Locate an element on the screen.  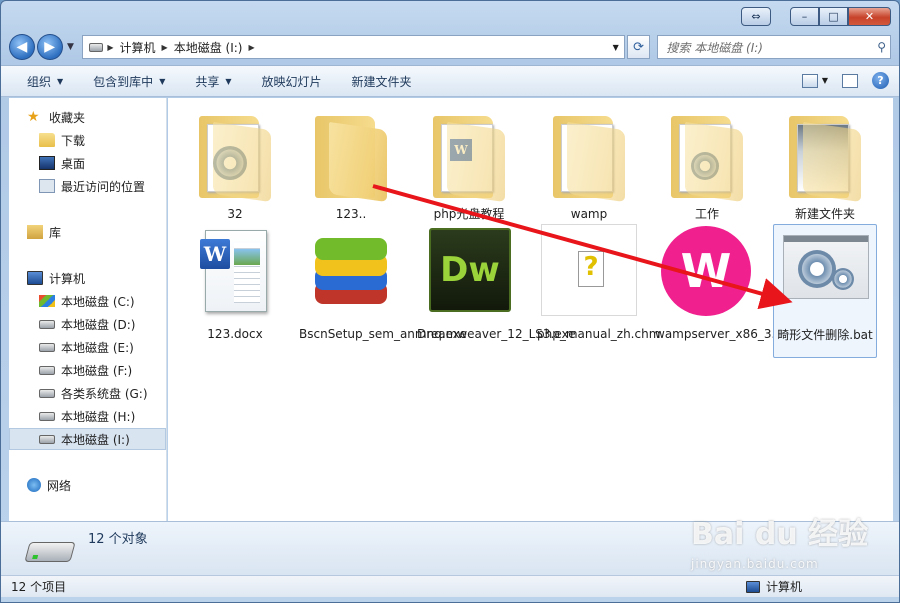
file-item-selected: 畸形文件删除.bat is located at coordinates (825, 291).